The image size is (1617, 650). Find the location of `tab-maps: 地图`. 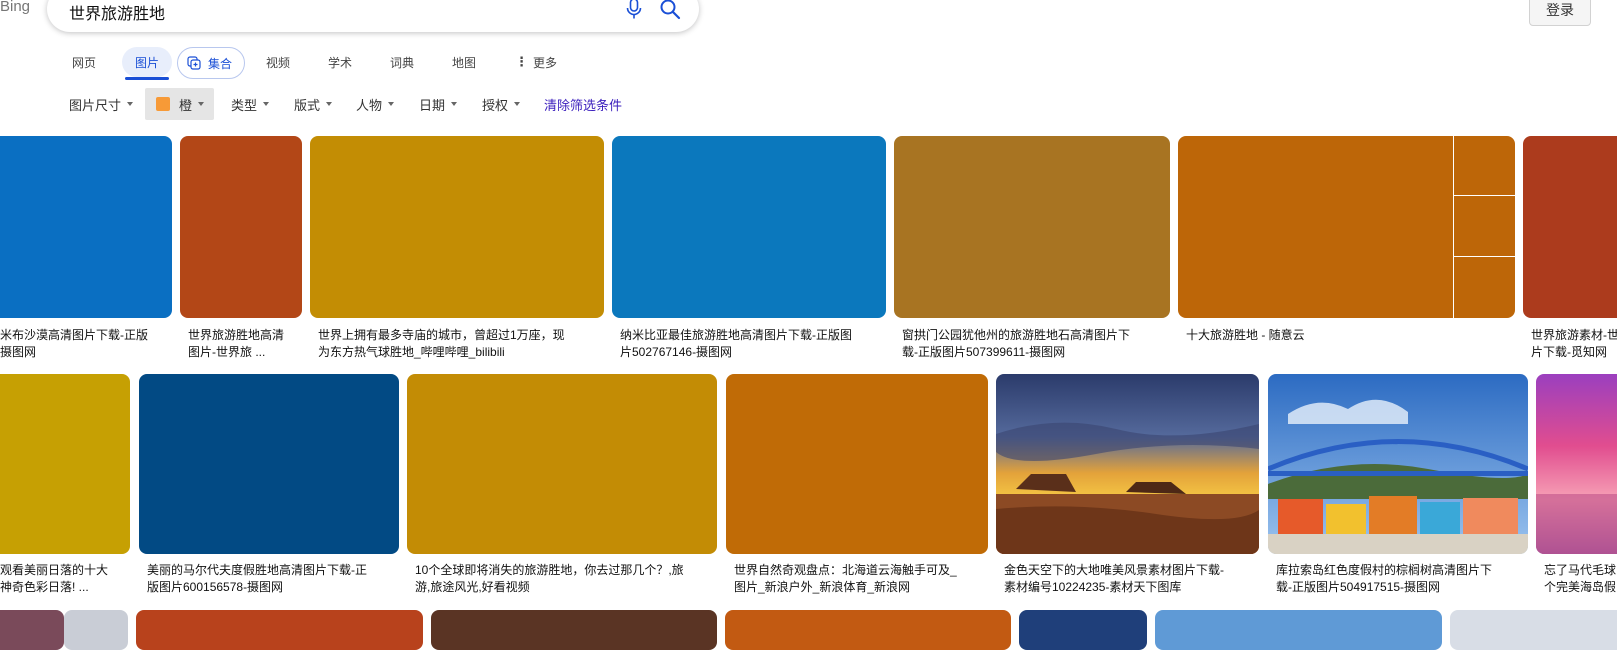

tab-maps: 地图 is located at coordinates (464, 62).